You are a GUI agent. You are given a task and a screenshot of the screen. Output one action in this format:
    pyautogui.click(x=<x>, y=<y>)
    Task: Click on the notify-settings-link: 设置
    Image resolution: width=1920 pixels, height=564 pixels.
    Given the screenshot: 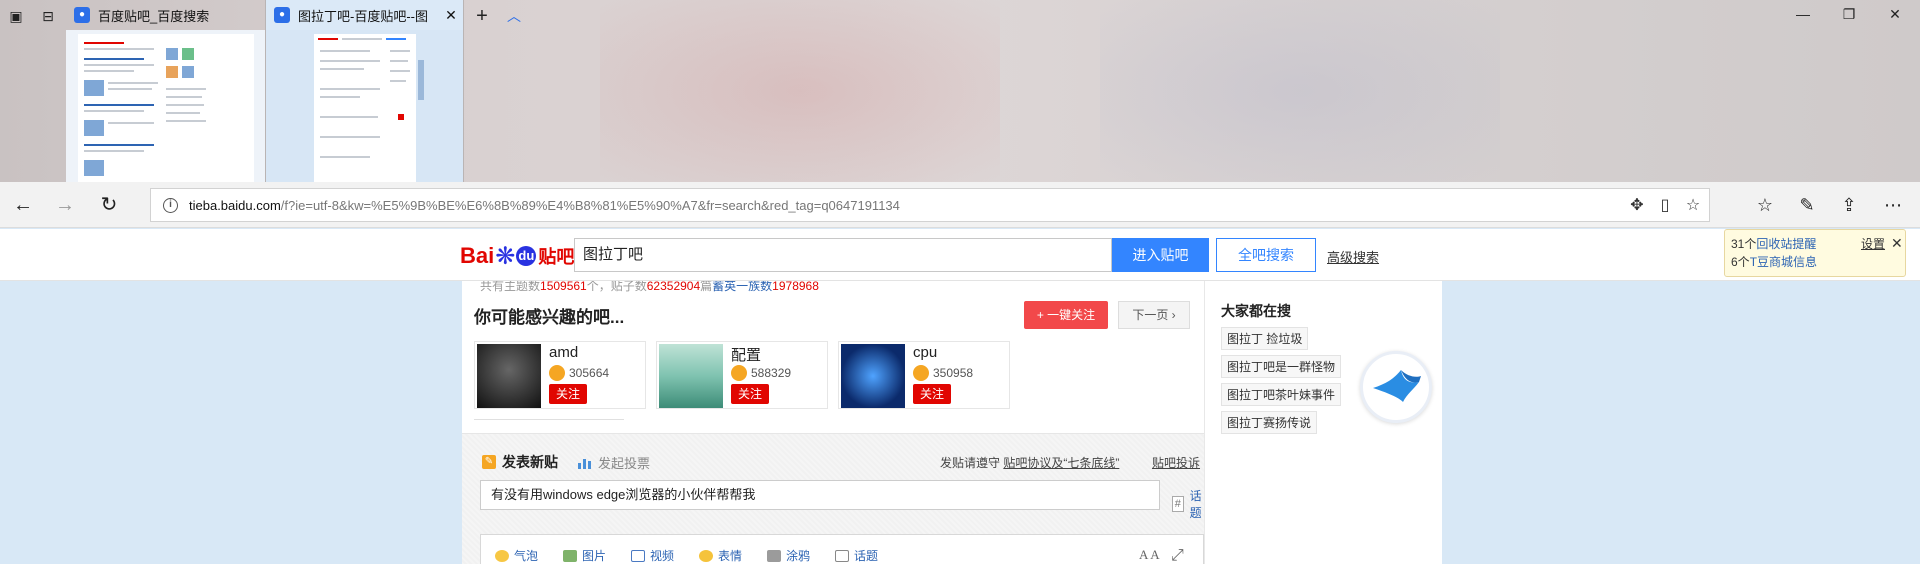 What is the action you would take?
    pyautogui.click(x=1873, y=244)
    